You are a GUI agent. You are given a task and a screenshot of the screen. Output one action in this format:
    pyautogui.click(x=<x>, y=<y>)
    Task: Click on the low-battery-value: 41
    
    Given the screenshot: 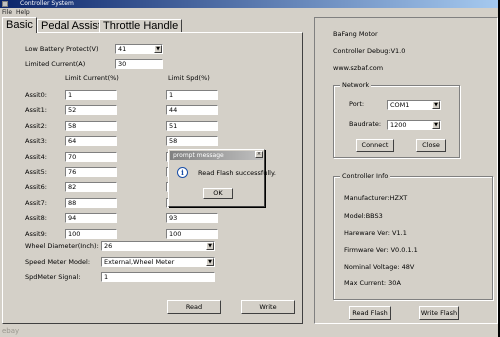 What is the action you would take?
    pyautogui.click(x=122, y=49)
    